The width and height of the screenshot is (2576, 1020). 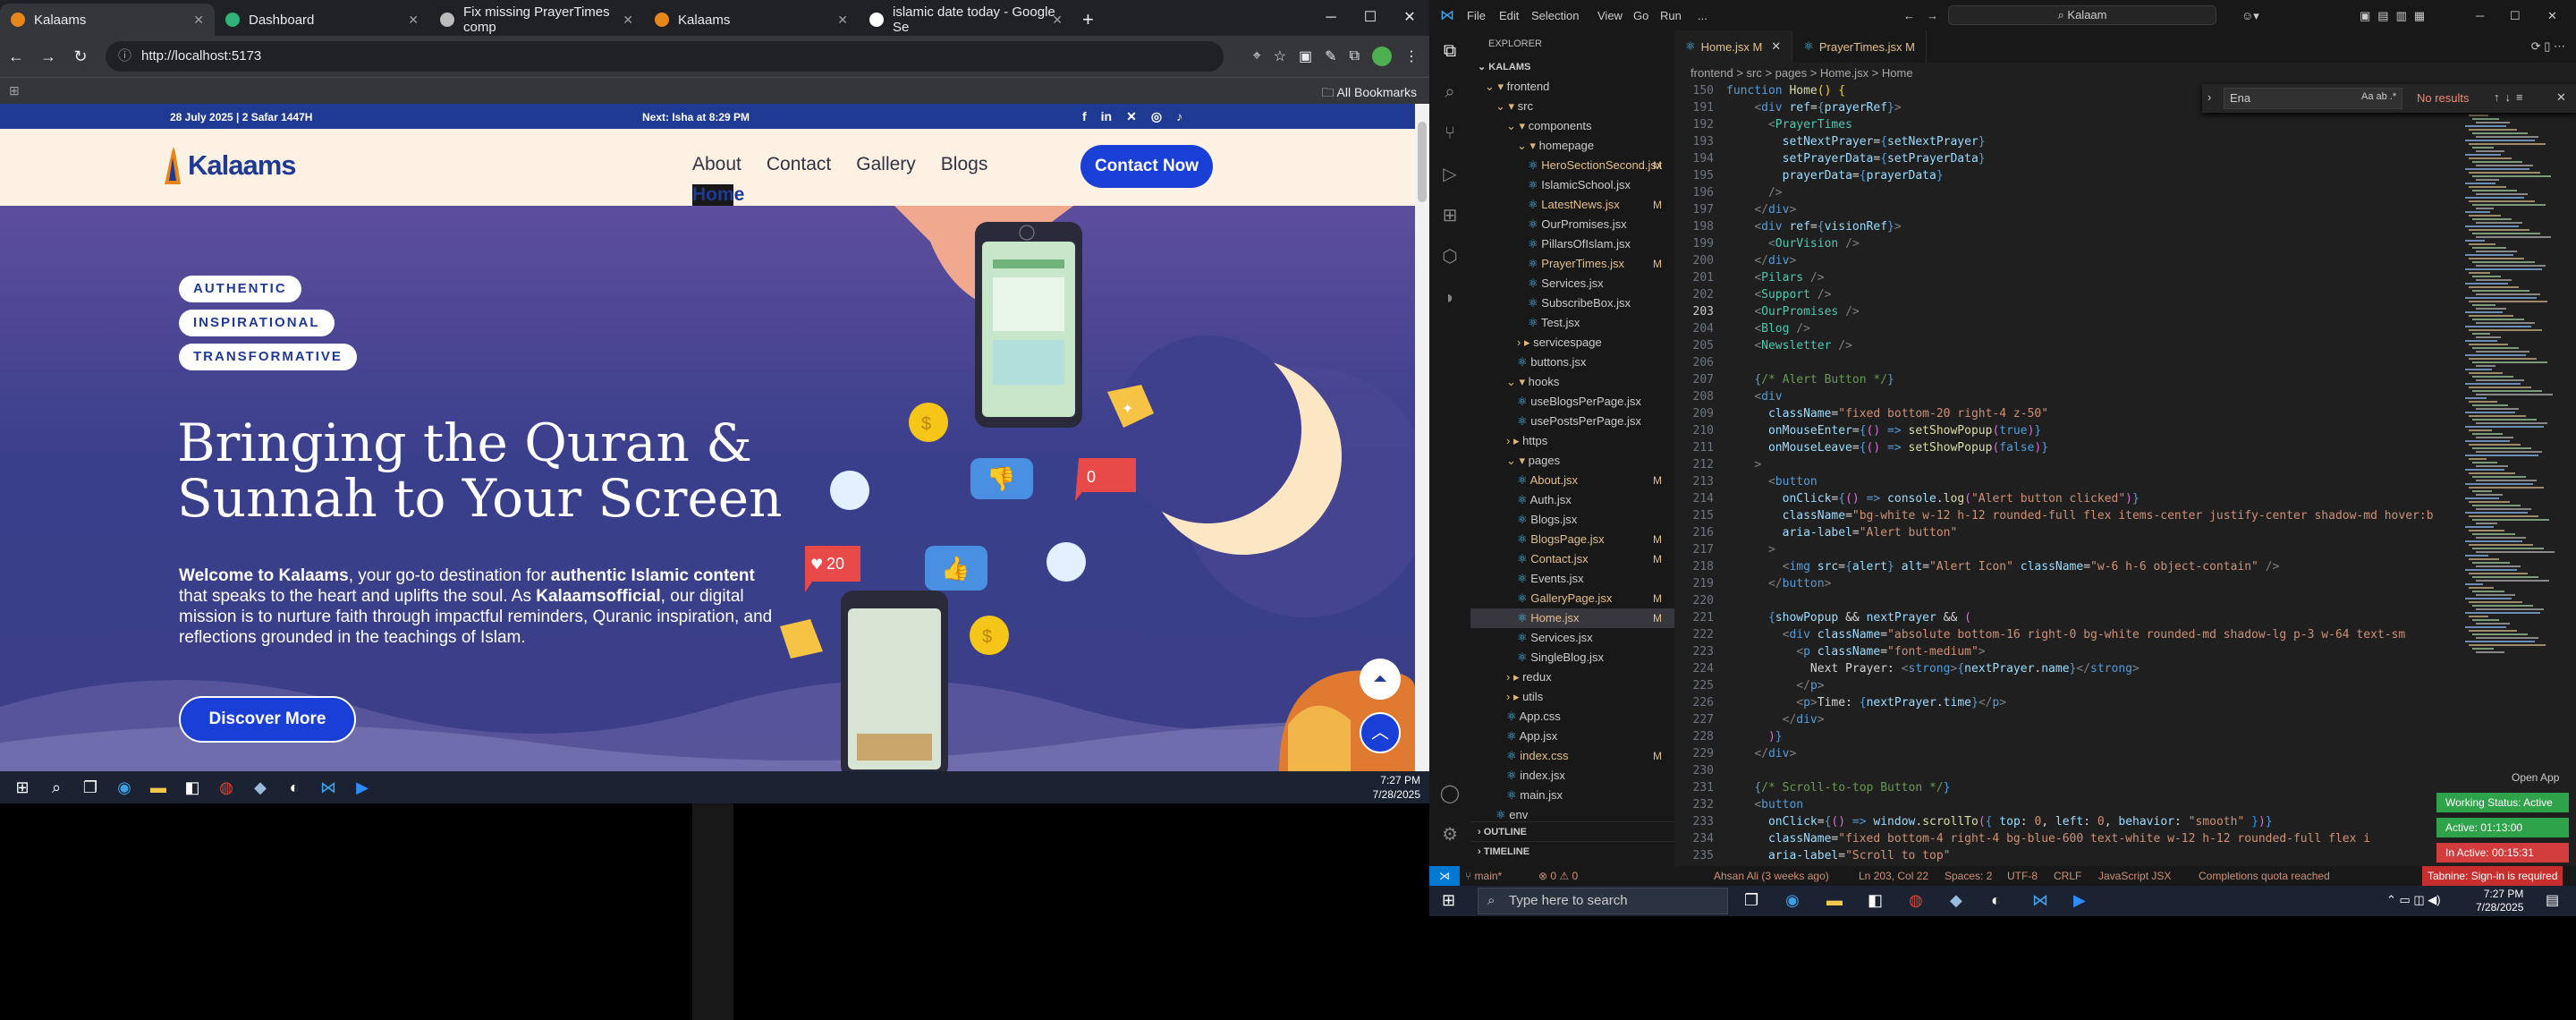 I want to click on back-icon: ←, so click(x=1909, y=15).